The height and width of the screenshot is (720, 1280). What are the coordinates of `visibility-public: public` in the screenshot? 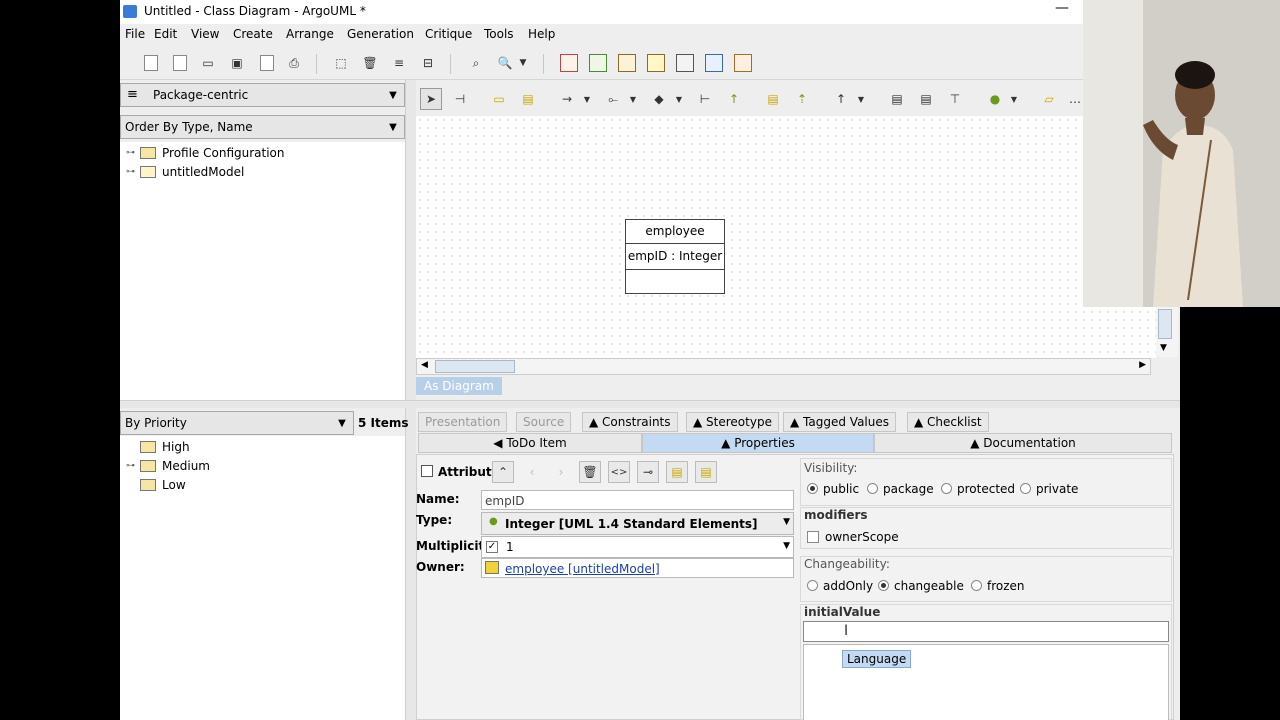 It's located at (833, 489).